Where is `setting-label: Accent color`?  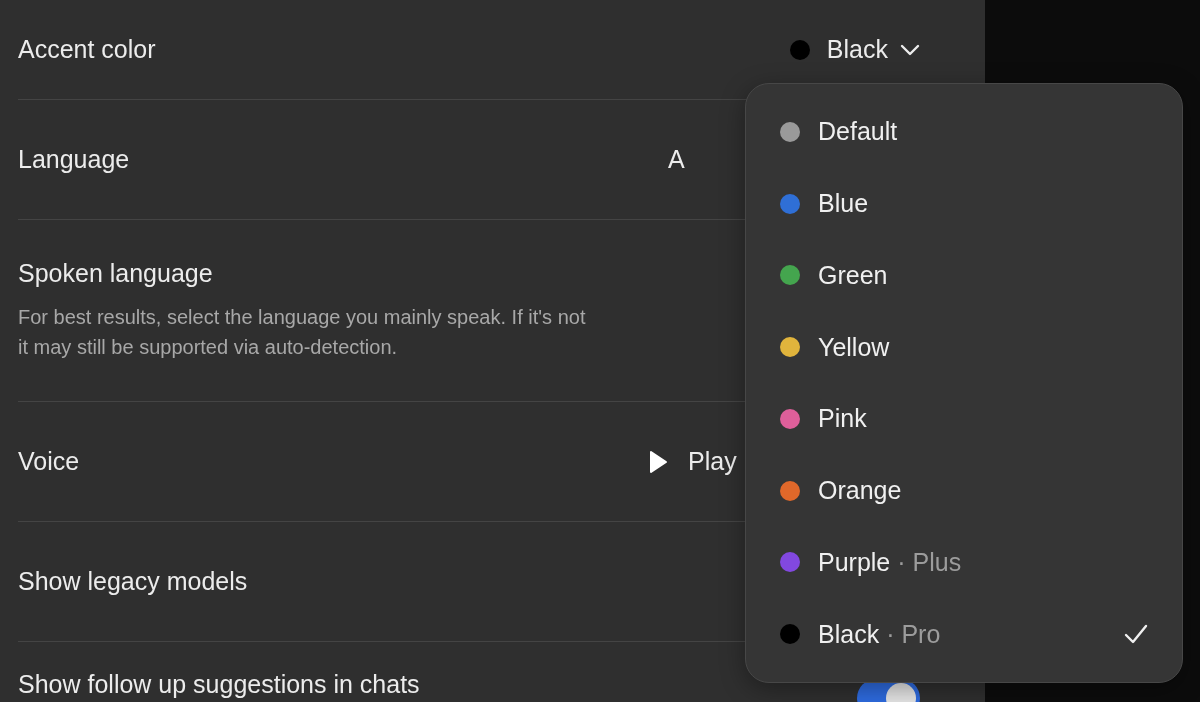
setting-label: Accent color is located at coordinates (87, 49).